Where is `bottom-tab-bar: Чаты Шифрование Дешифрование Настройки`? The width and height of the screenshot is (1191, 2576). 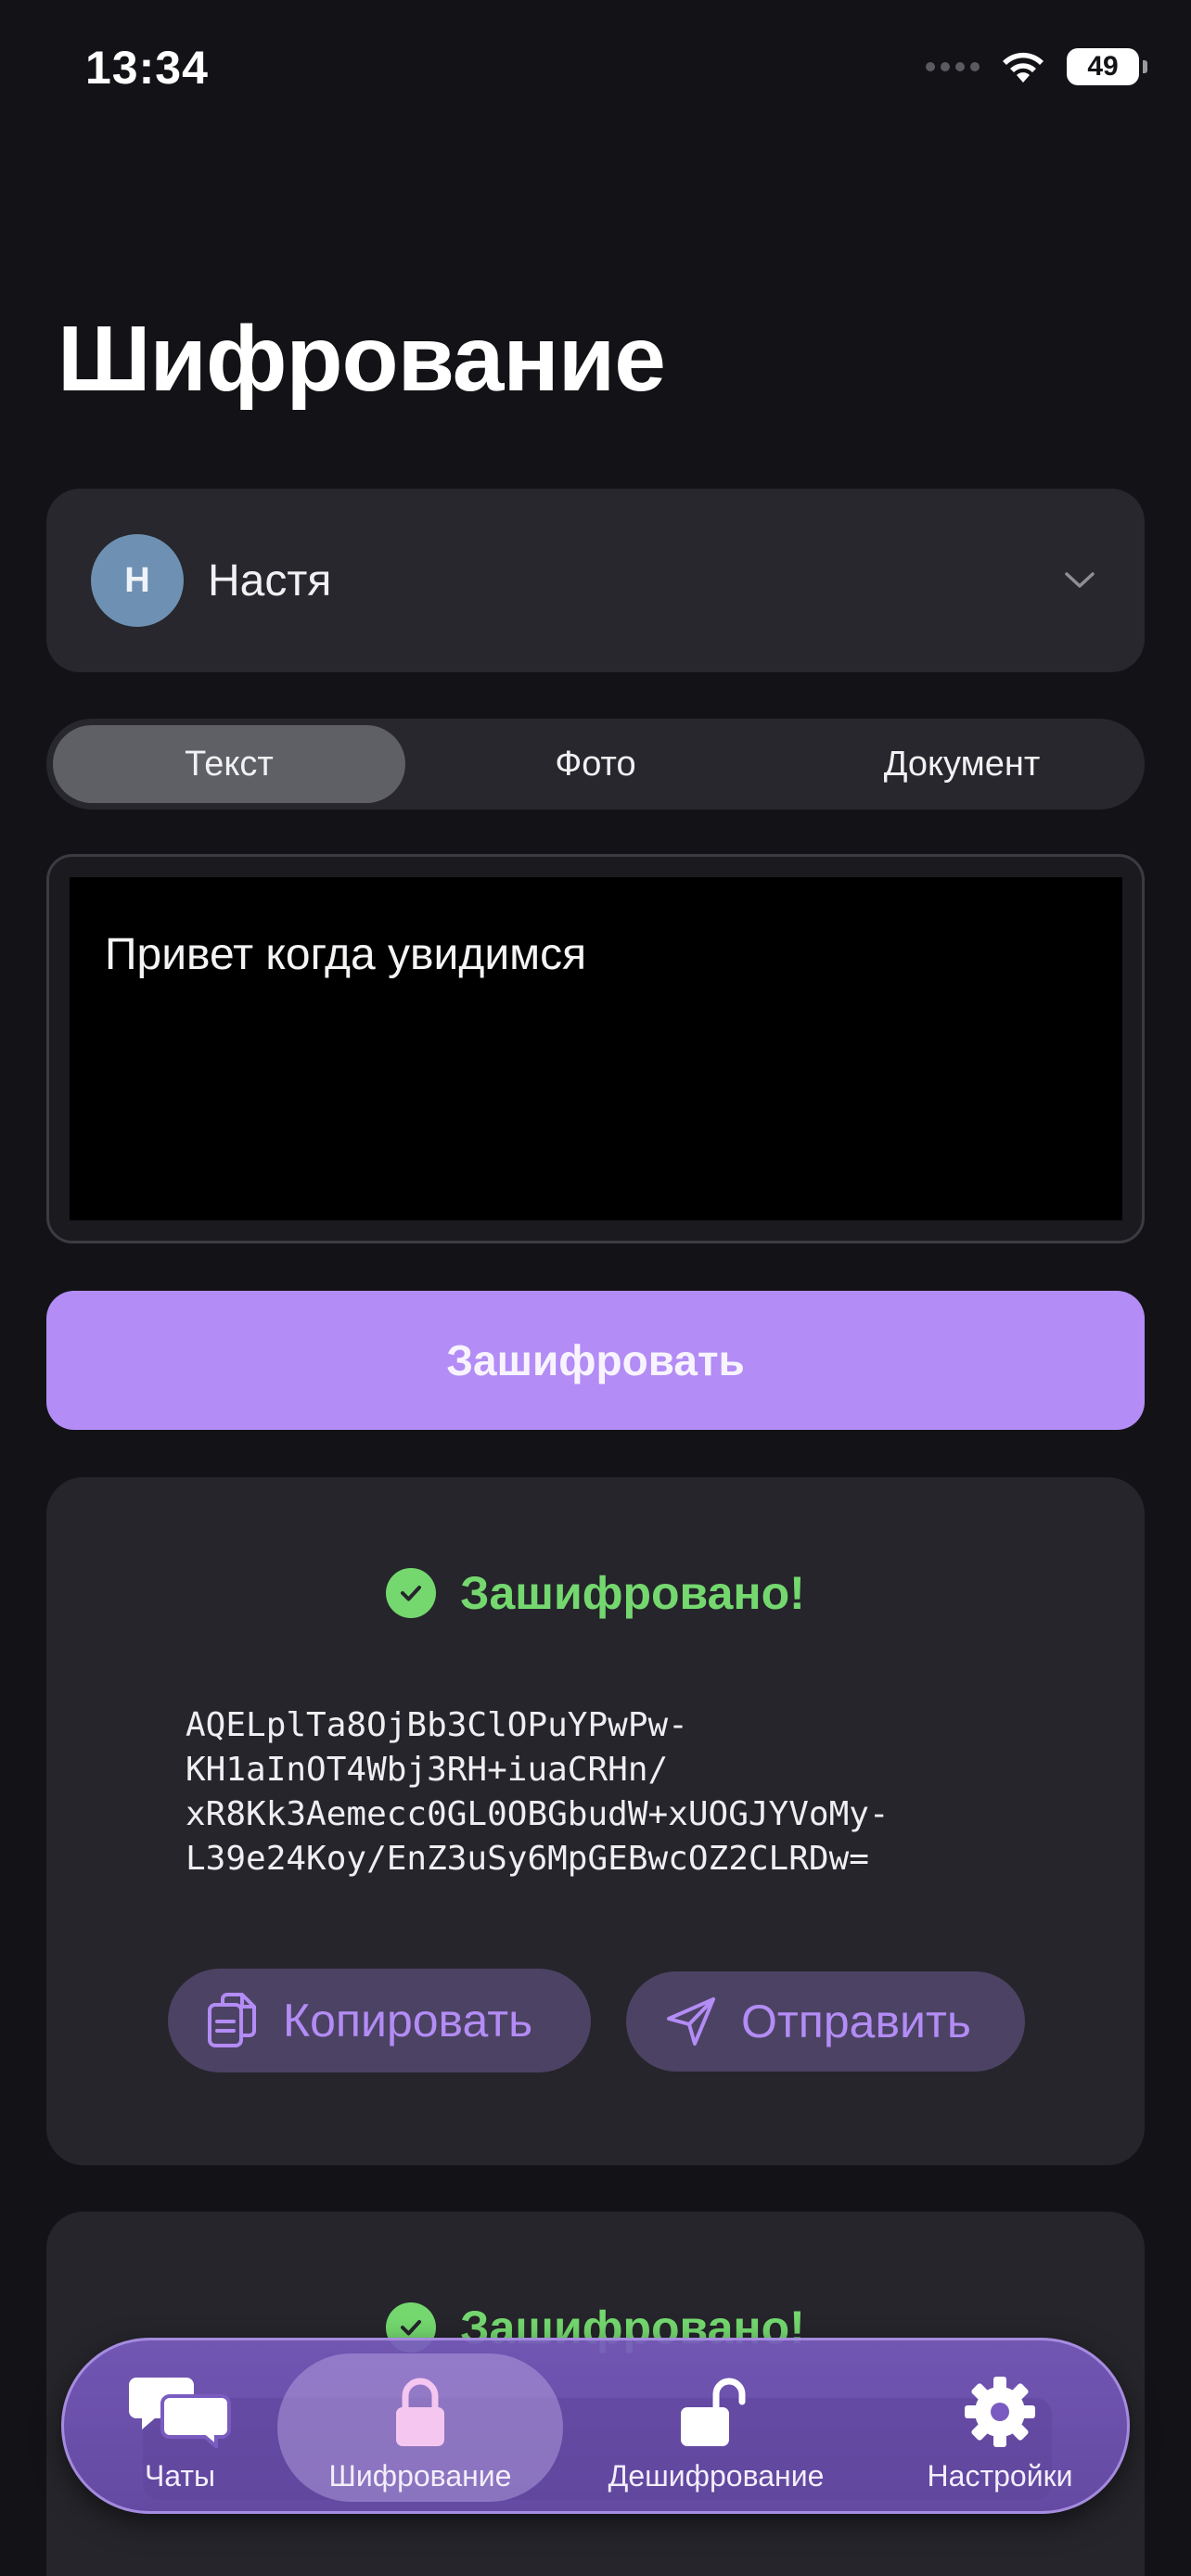 bottom-tab-bar: Чаты Шифрование Дешифрование Настройки is located at coordinates (595, 2426).